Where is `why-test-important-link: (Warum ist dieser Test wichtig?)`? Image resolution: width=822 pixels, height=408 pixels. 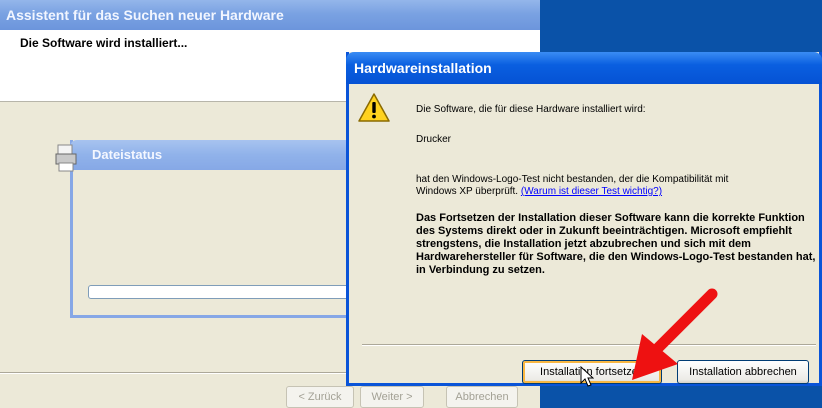 why-test-important-link: (Warum ist dieser Test wichtig?) is located at coordinates (591, 191).